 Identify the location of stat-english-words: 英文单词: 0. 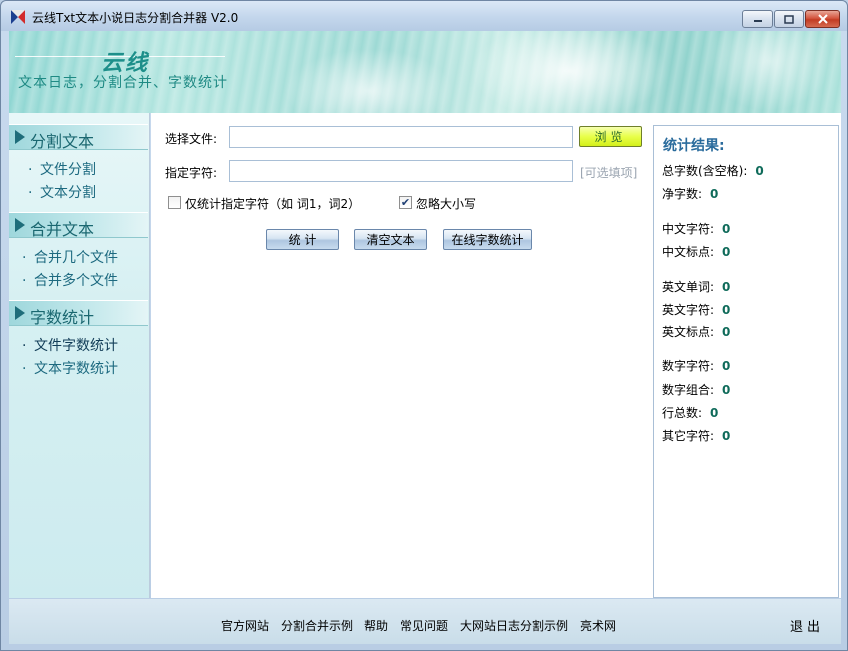
(696, 287).